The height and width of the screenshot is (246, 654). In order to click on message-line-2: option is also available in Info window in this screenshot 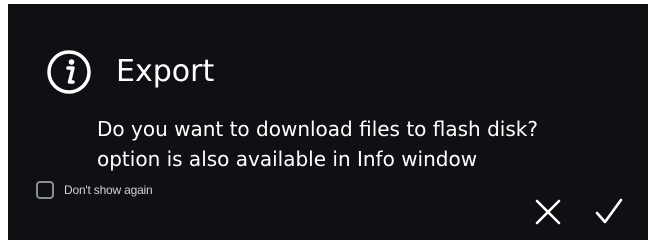, I will do `click(287, 159)`.